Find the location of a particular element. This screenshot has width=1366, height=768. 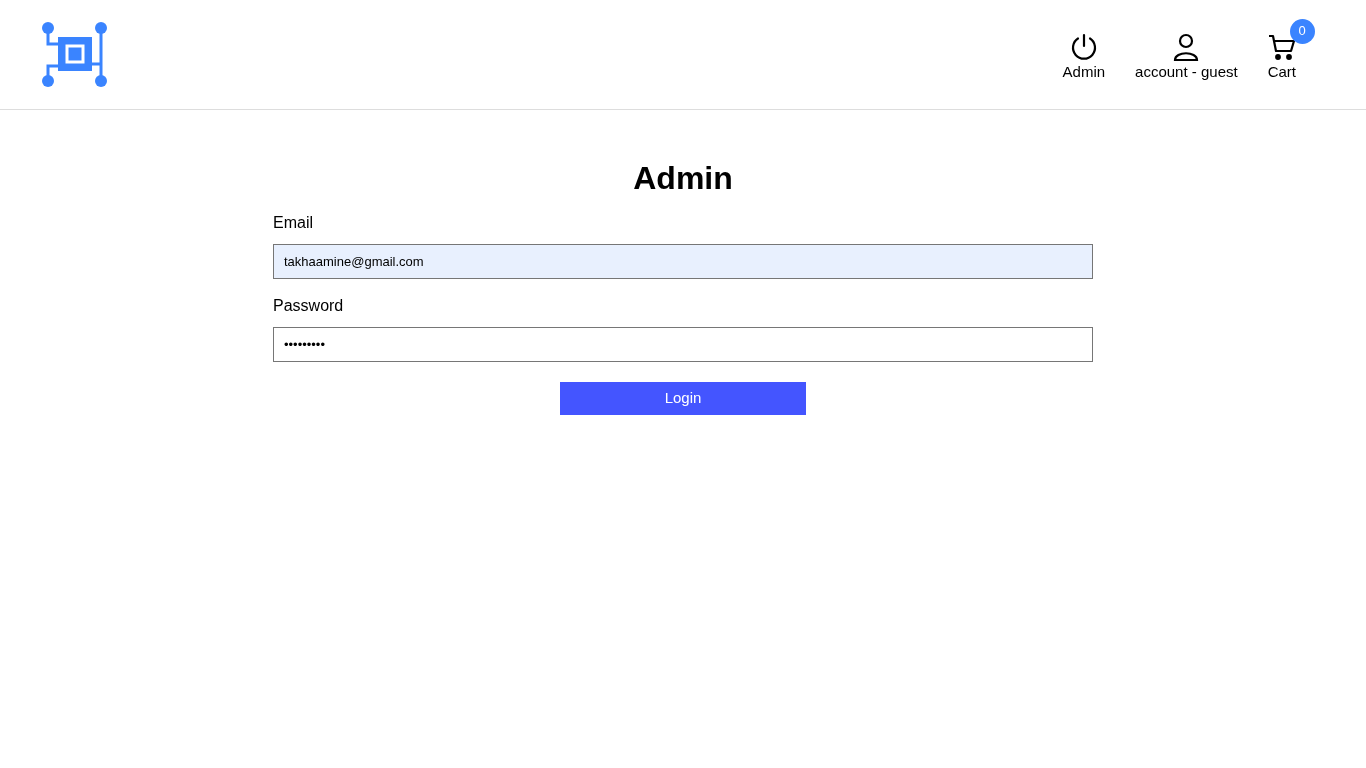

field-label: Password is located at coordinates (309, 306).